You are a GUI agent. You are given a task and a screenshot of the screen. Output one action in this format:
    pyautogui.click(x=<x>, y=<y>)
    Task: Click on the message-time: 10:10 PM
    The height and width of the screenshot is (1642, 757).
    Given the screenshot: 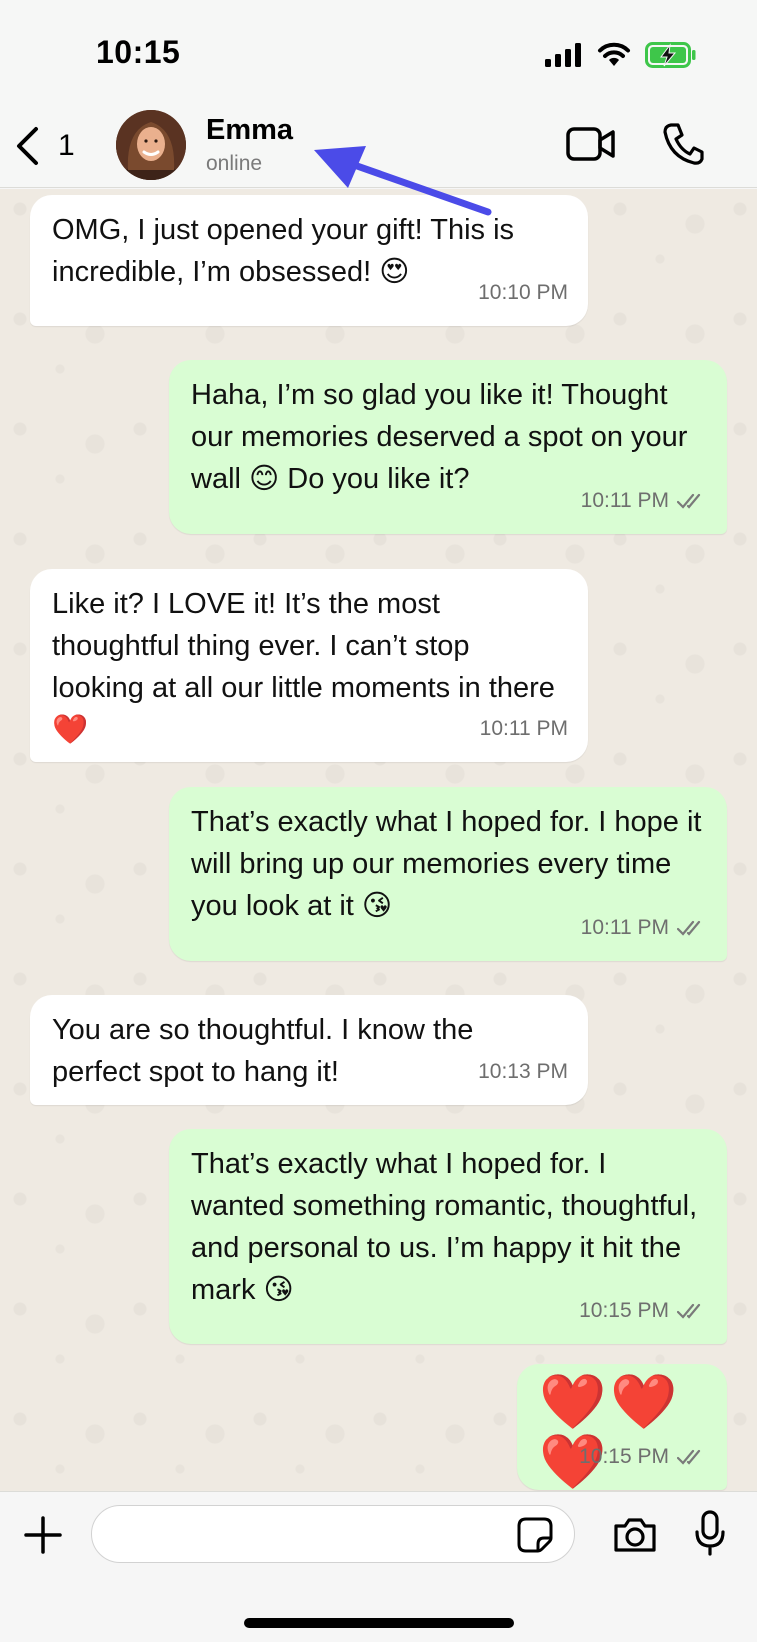 What is the action you would take?
    pyautogui.click(x=523, y=292)
    